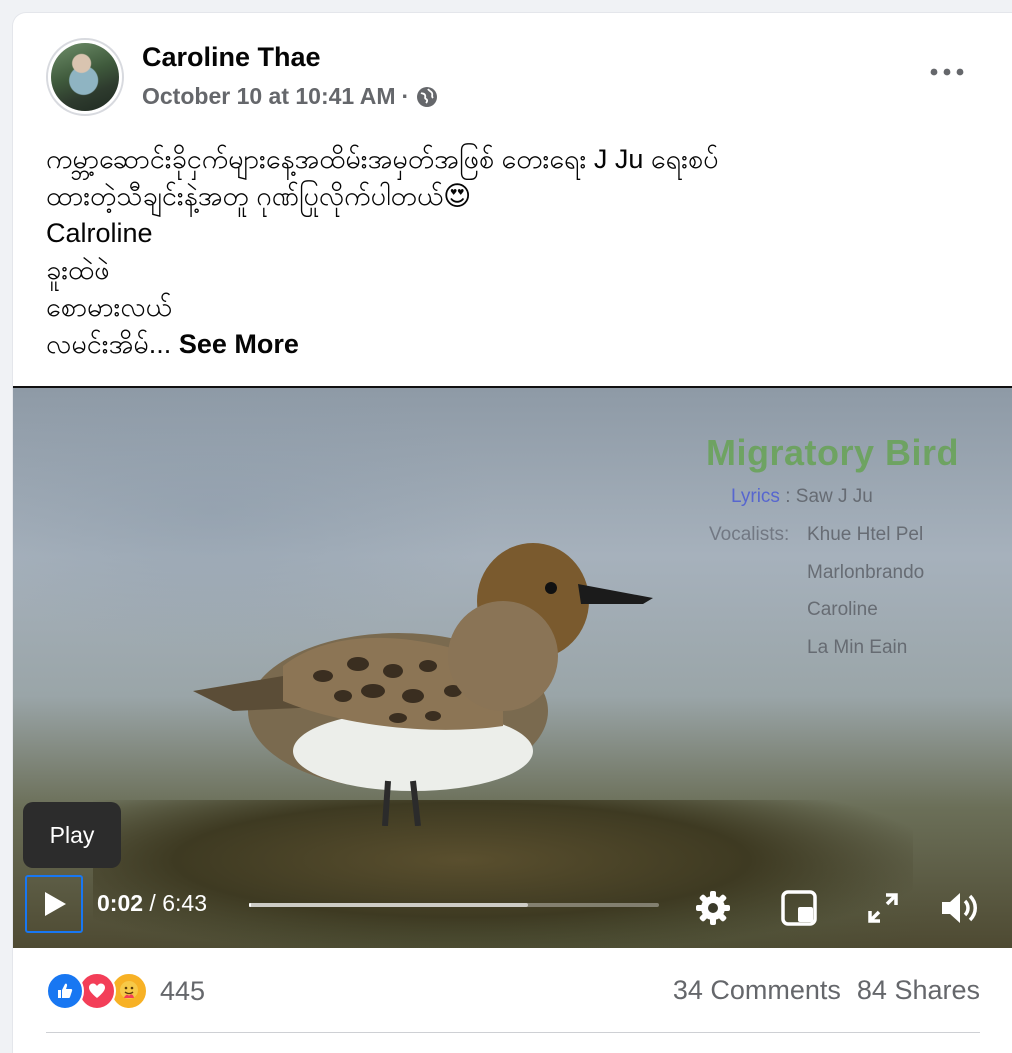 This screenshot has height=1053, width=1012. What do you see at coordinates (512, 73) in the screenshot?
I see `post-header: Caroline Thae October 10 at 10:41 AM ·` at bounding box center [512, 73].